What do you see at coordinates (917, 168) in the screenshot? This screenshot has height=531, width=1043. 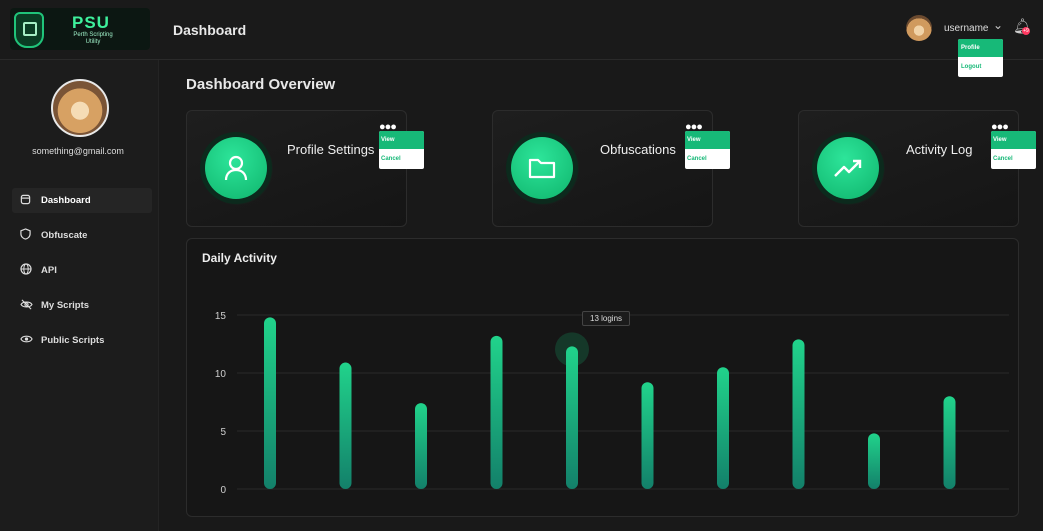 I see `card-activity-log: Activity Log ●●● View Cancel` at bounding box center [917, 168].